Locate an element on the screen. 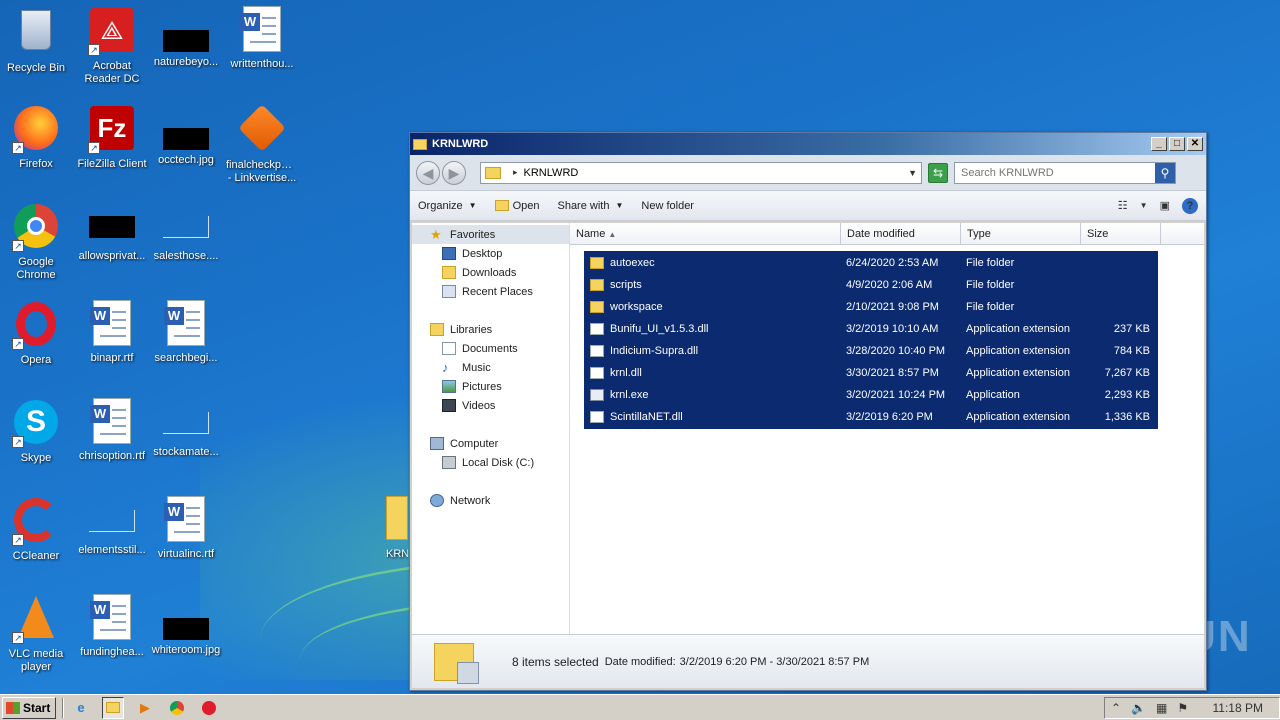  nav-documents: Documents is located at coordinates (490, 348).